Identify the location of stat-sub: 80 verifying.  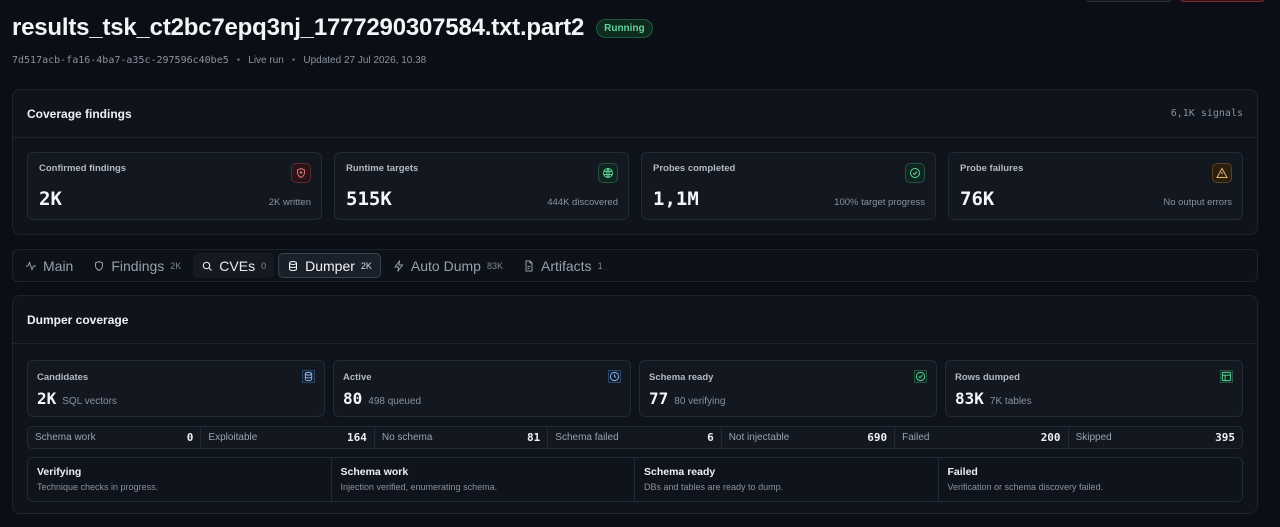
(700, 401).